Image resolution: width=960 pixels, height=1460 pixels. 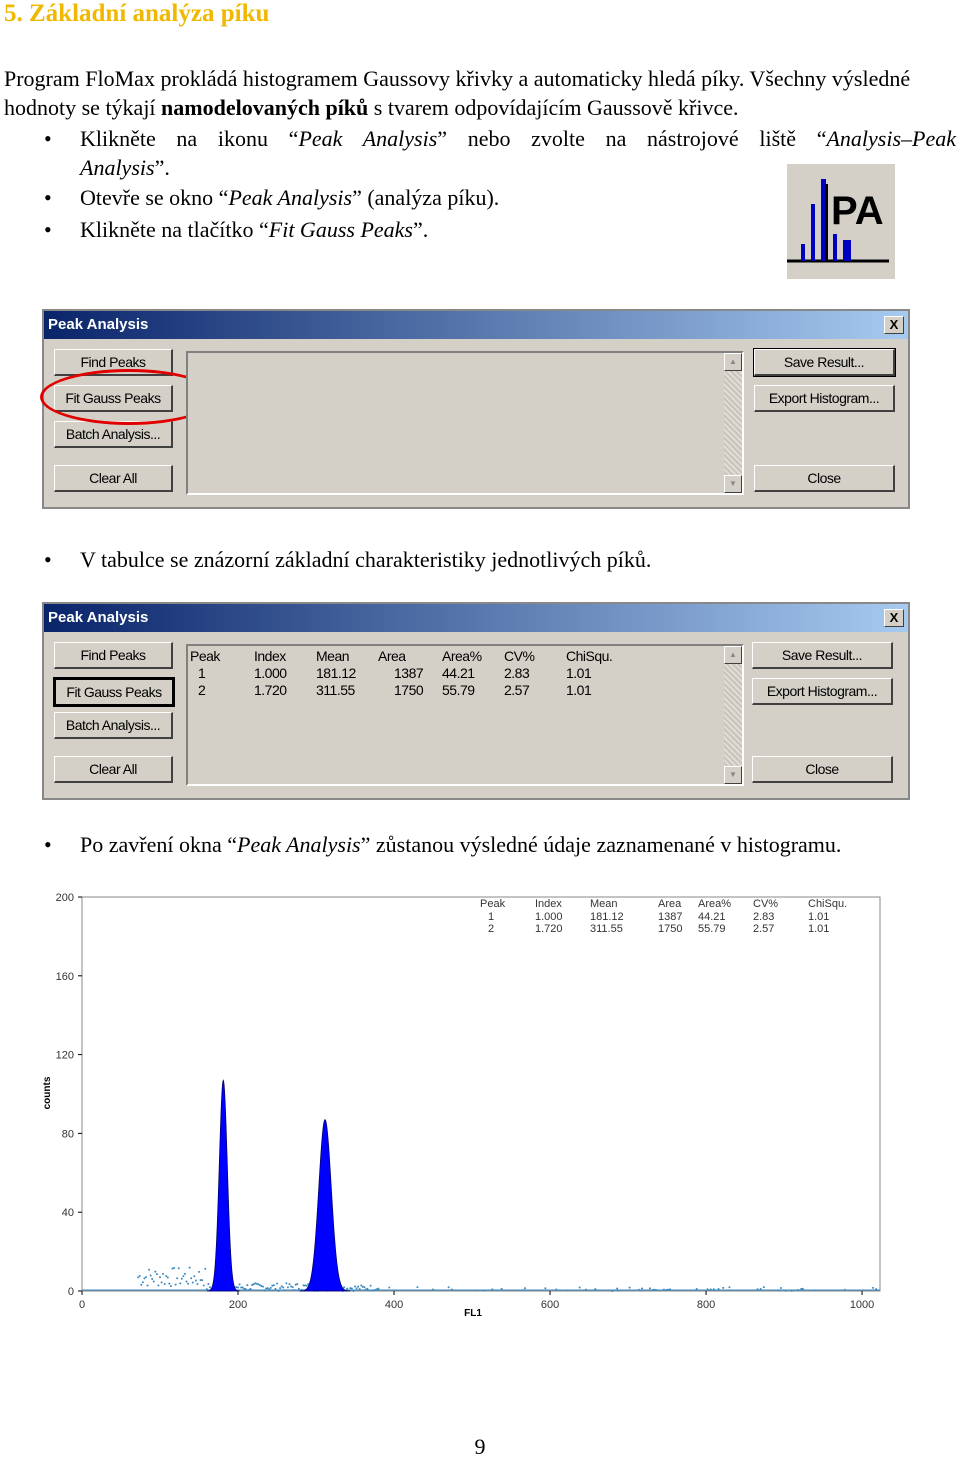 I want to click on t: Klikněte na ikonu “, so click(x=189, y=138).